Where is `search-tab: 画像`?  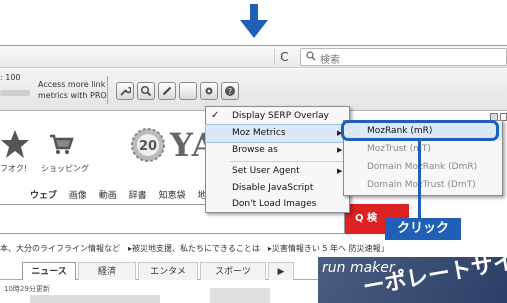 search-tab: 画像 is located at coordinates (78, 196).